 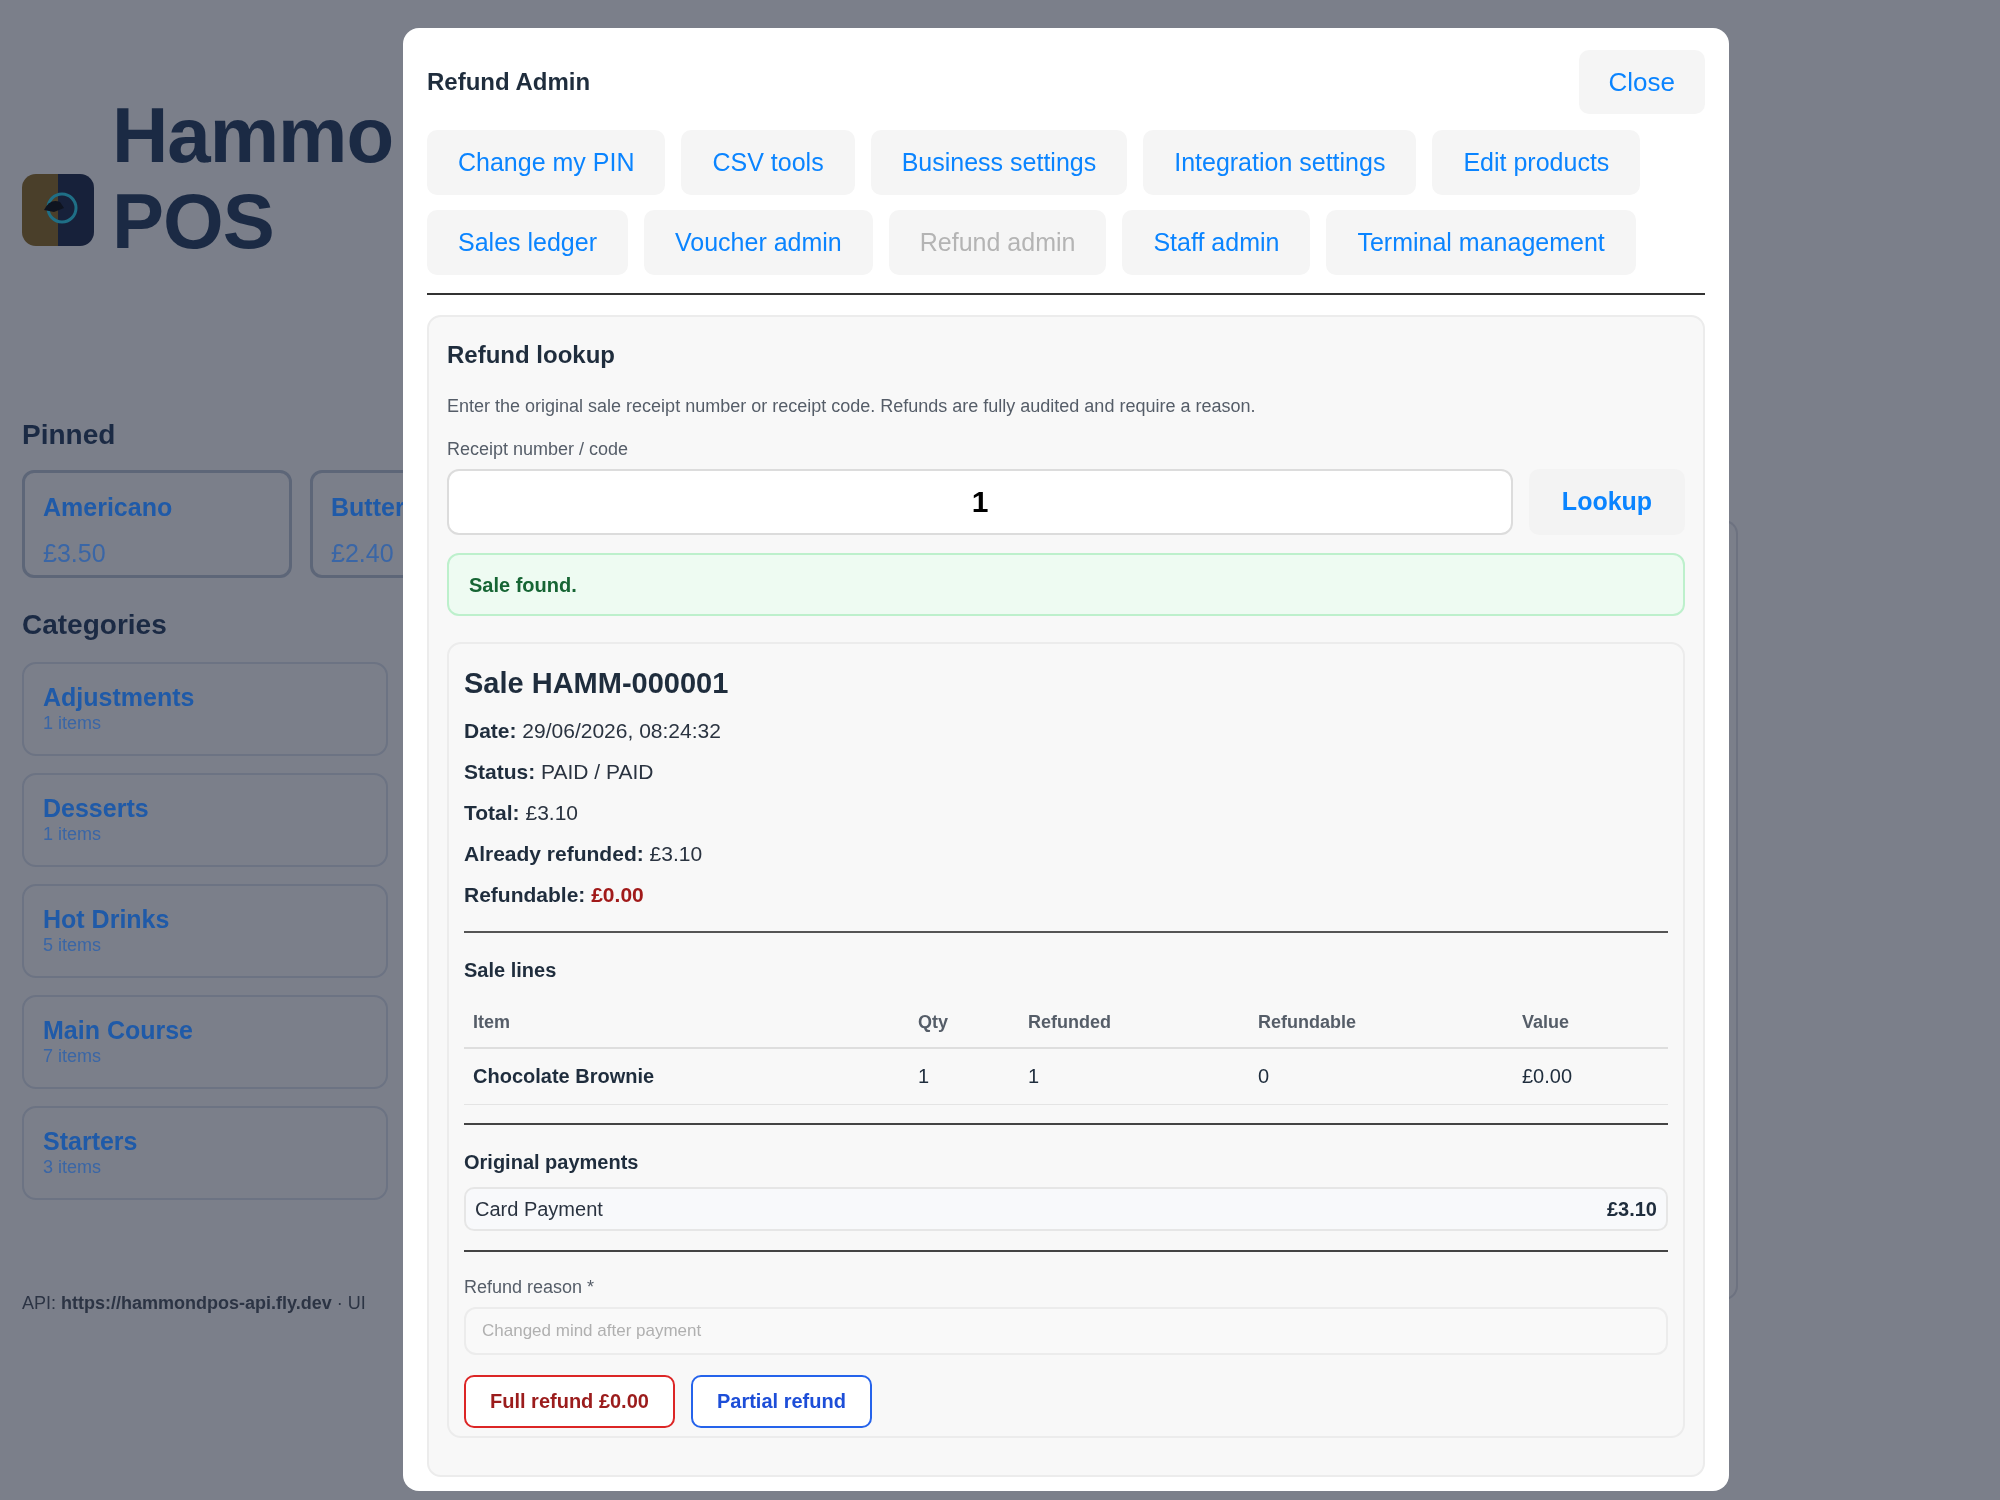 What do you see at coordinates (552, 1162) in the screenshot?
I see `section-heading: Original payments` at bounding box center [552, 1162].